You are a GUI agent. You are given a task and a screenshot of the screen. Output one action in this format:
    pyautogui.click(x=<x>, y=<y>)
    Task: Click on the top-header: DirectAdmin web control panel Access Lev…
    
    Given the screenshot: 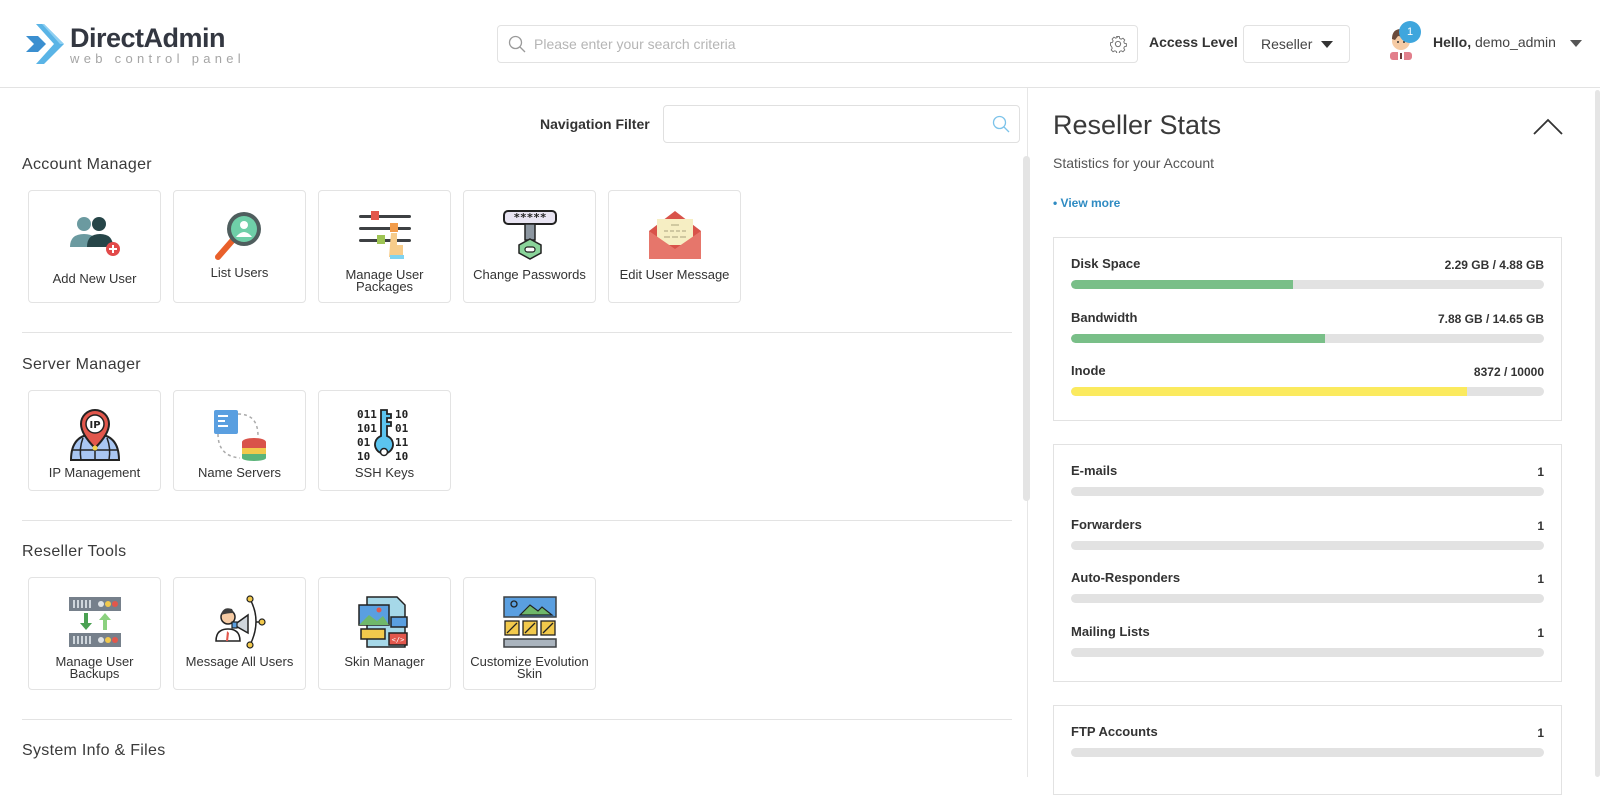 What is the action you would take?
    pyautogui.click(x=800, y=44)
    